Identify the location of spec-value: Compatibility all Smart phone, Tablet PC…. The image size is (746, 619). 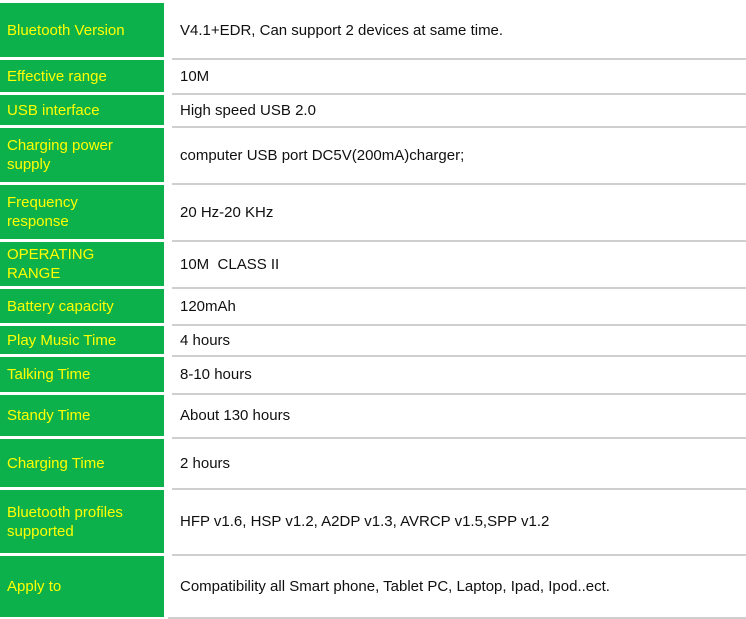
(457, 585).